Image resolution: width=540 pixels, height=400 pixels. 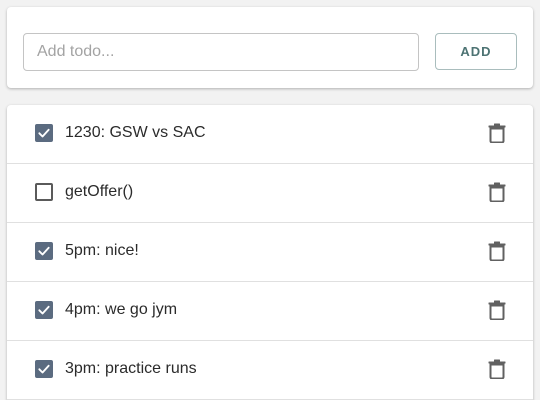 What do you see at coordinates (135, 132) in the screenshot?
I see `todo-text: 1230: GSW vs SAC` at bounding box center [135, 132].